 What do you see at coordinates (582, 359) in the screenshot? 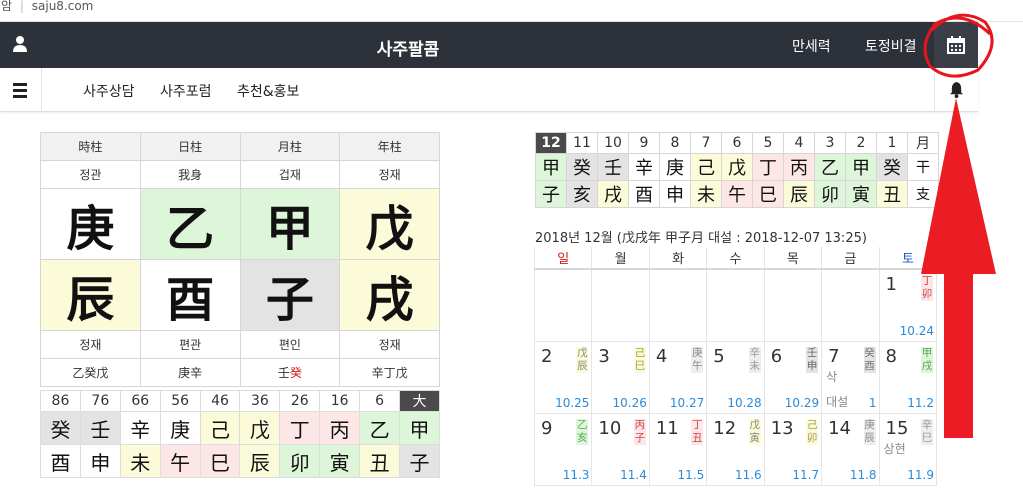
I see `day-ganji: 戊辰` at bounding box center [582, 359].